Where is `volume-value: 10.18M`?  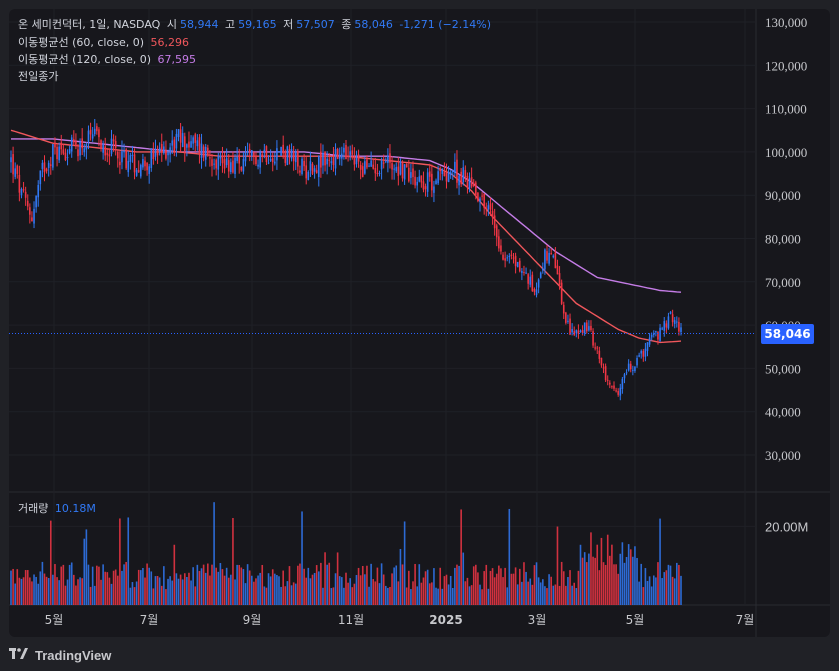
volume-value: 10.18M is located at coordinates (75, 508).